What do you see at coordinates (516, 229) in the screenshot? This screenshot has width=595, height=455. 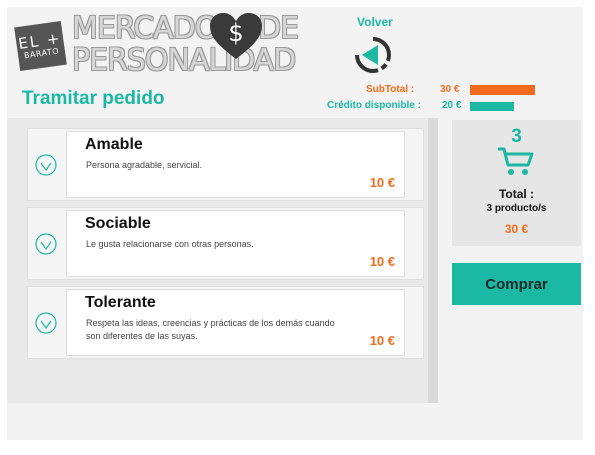 I see `total-price: 30 €` at bounding box center [516, 229].